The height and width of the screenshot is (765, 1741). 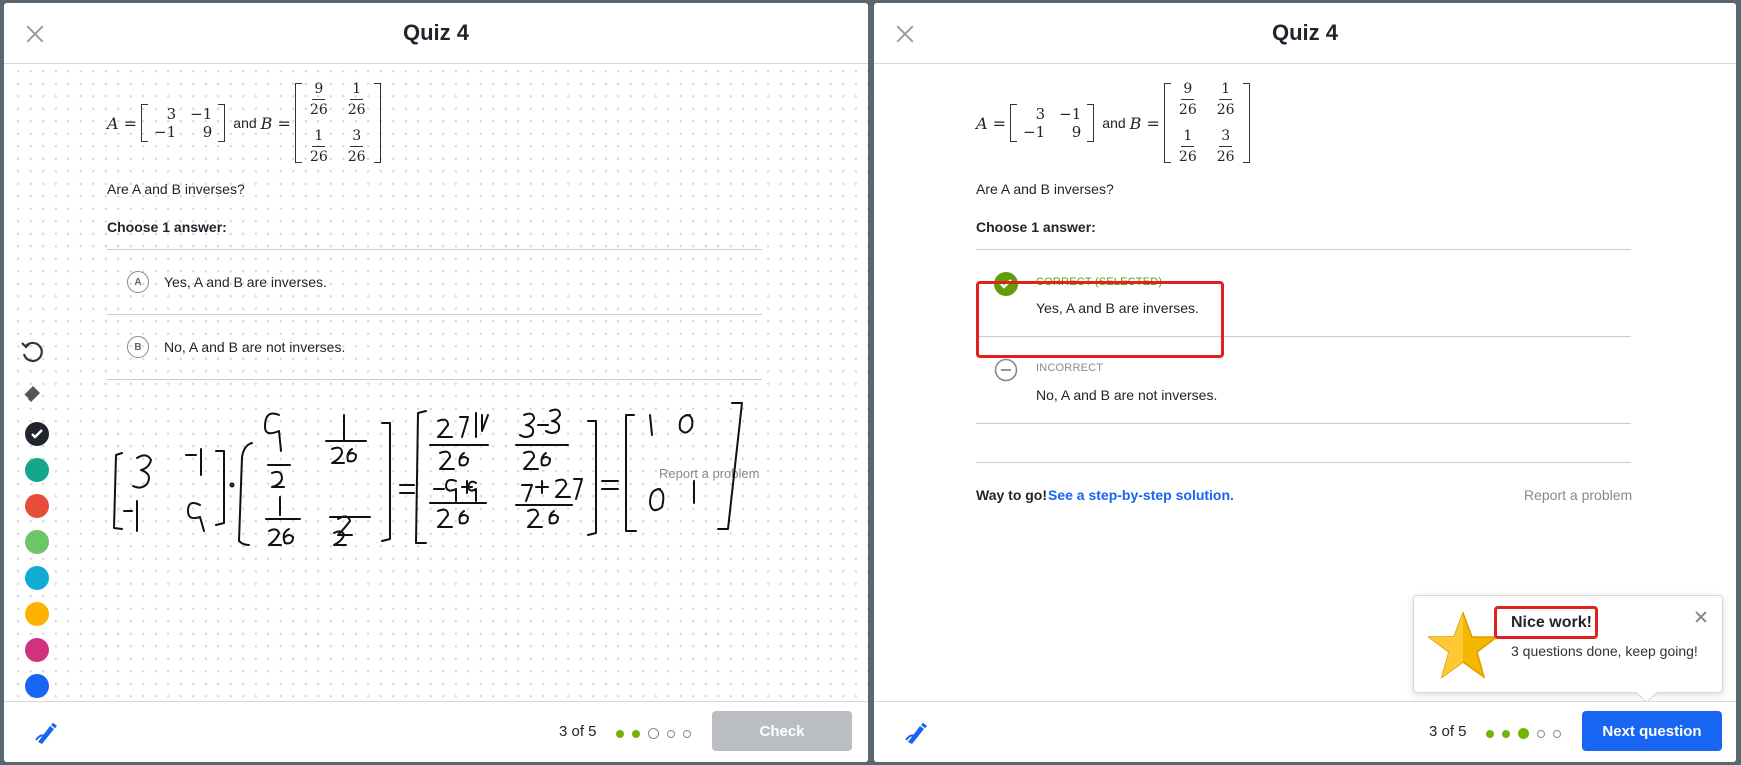 What do you see at coordinates (1463, 644) in the screenshot?
I see `star-icon` at bounding box center [1463, 644].